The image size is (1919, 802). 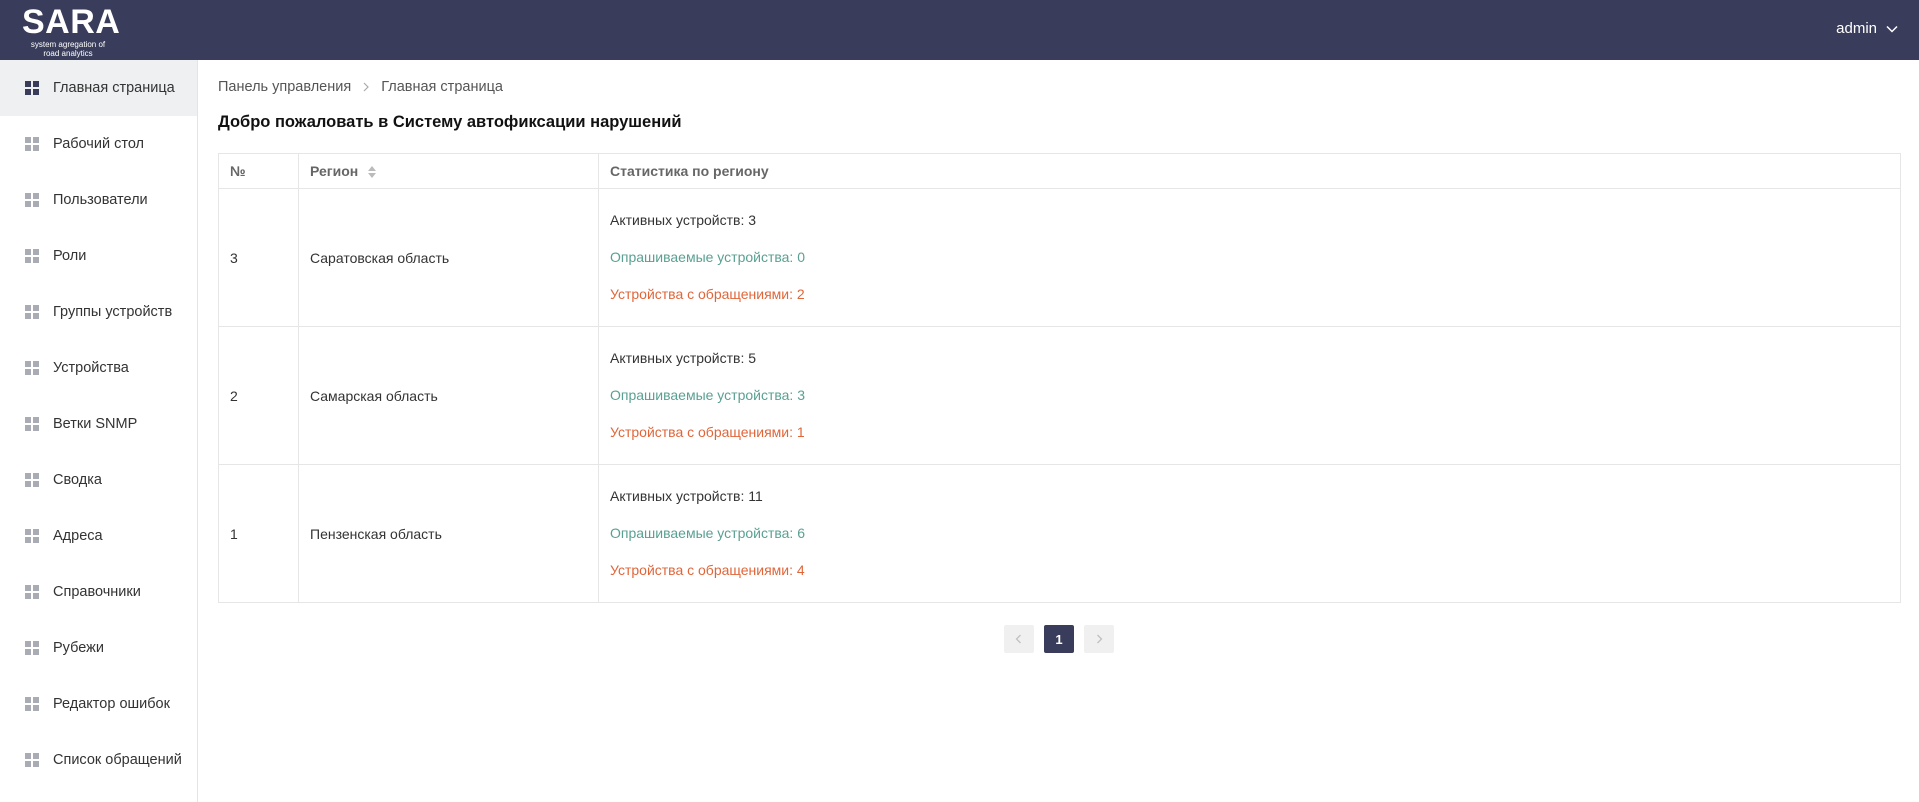 What do you see at coordinates (707, 432) in the screenshot?
I see `stat-appeals: Устройства с обращениями: 1` at bounding box center [707, 432].